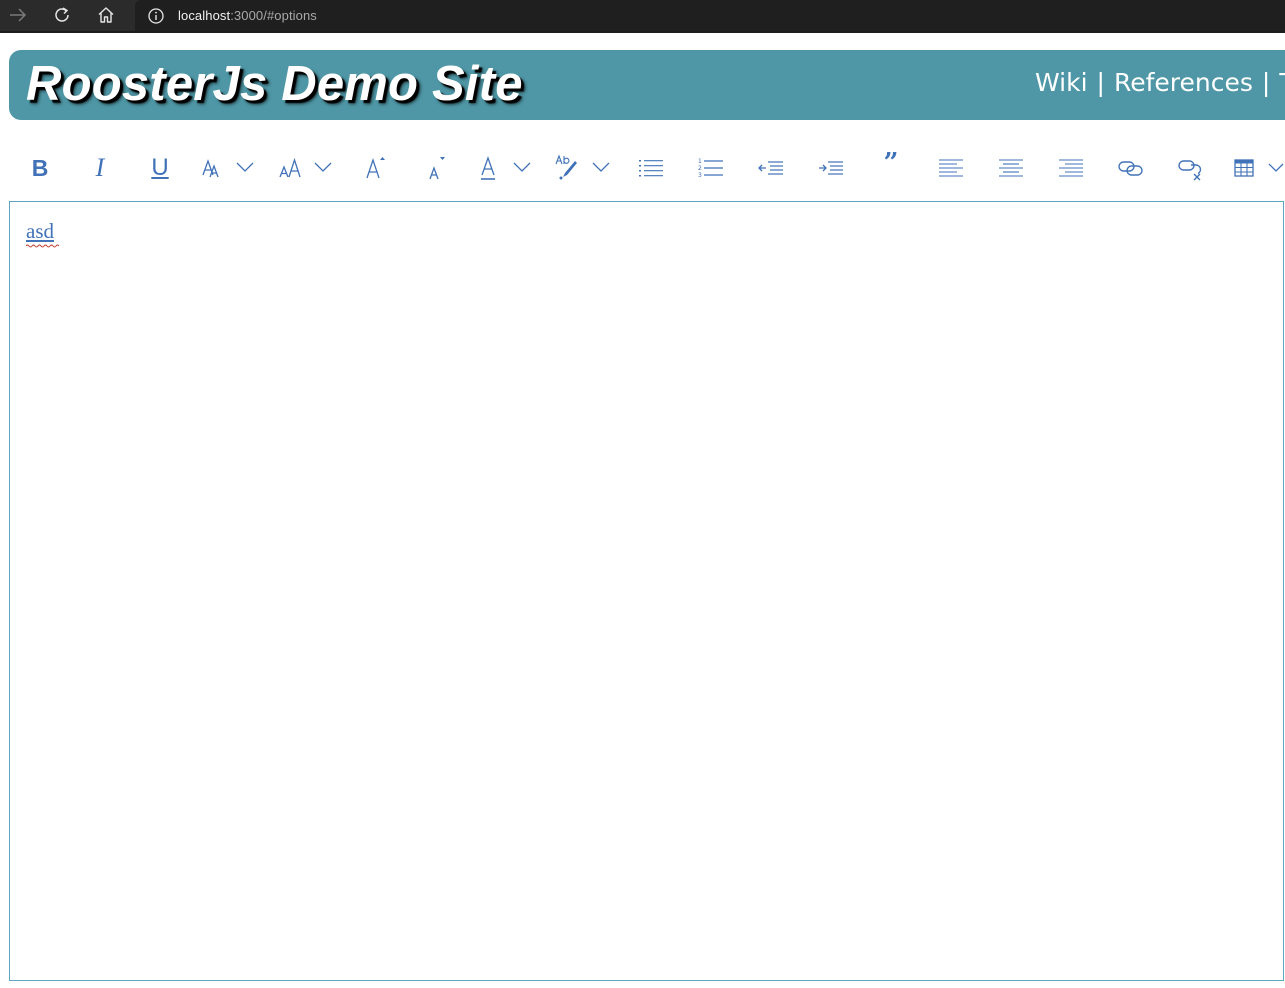  I want to click on format-toolbar: B I U 1 2 3 ”, so click(642, 168).